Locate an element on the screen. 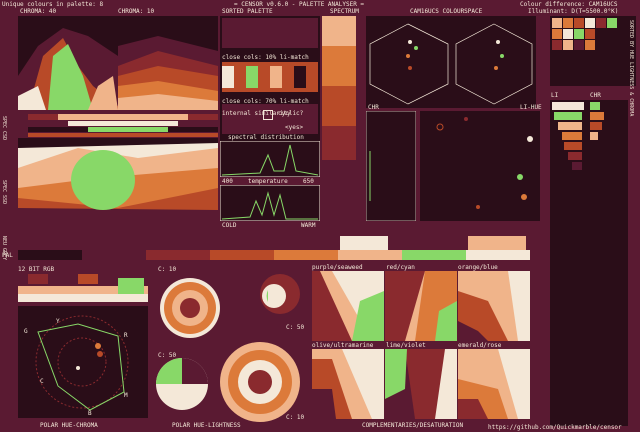 The height and width of the screenshot is (432, 640). hue-b: B is located at coordinates (90, 413).